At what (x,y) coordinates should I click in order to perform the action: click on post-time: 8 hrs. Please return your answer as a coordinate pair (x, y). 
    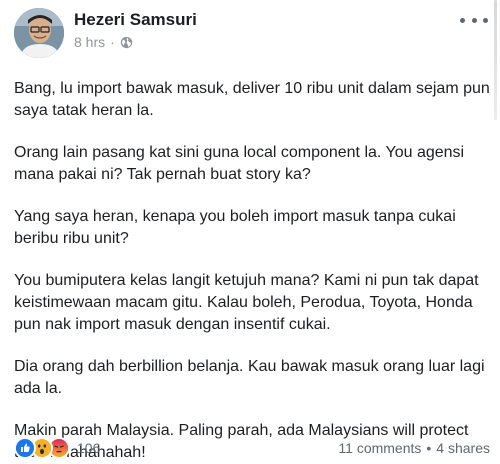
    Looking at the image, I should click on (89, 42).